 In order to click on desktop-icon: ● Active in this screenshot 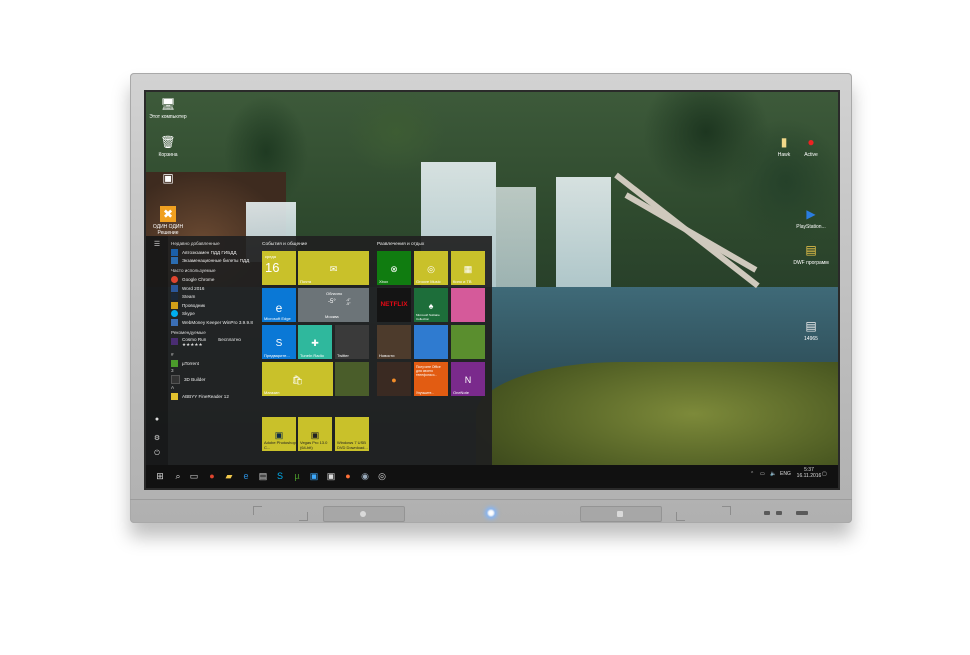, I will do `click(811, 146)`.